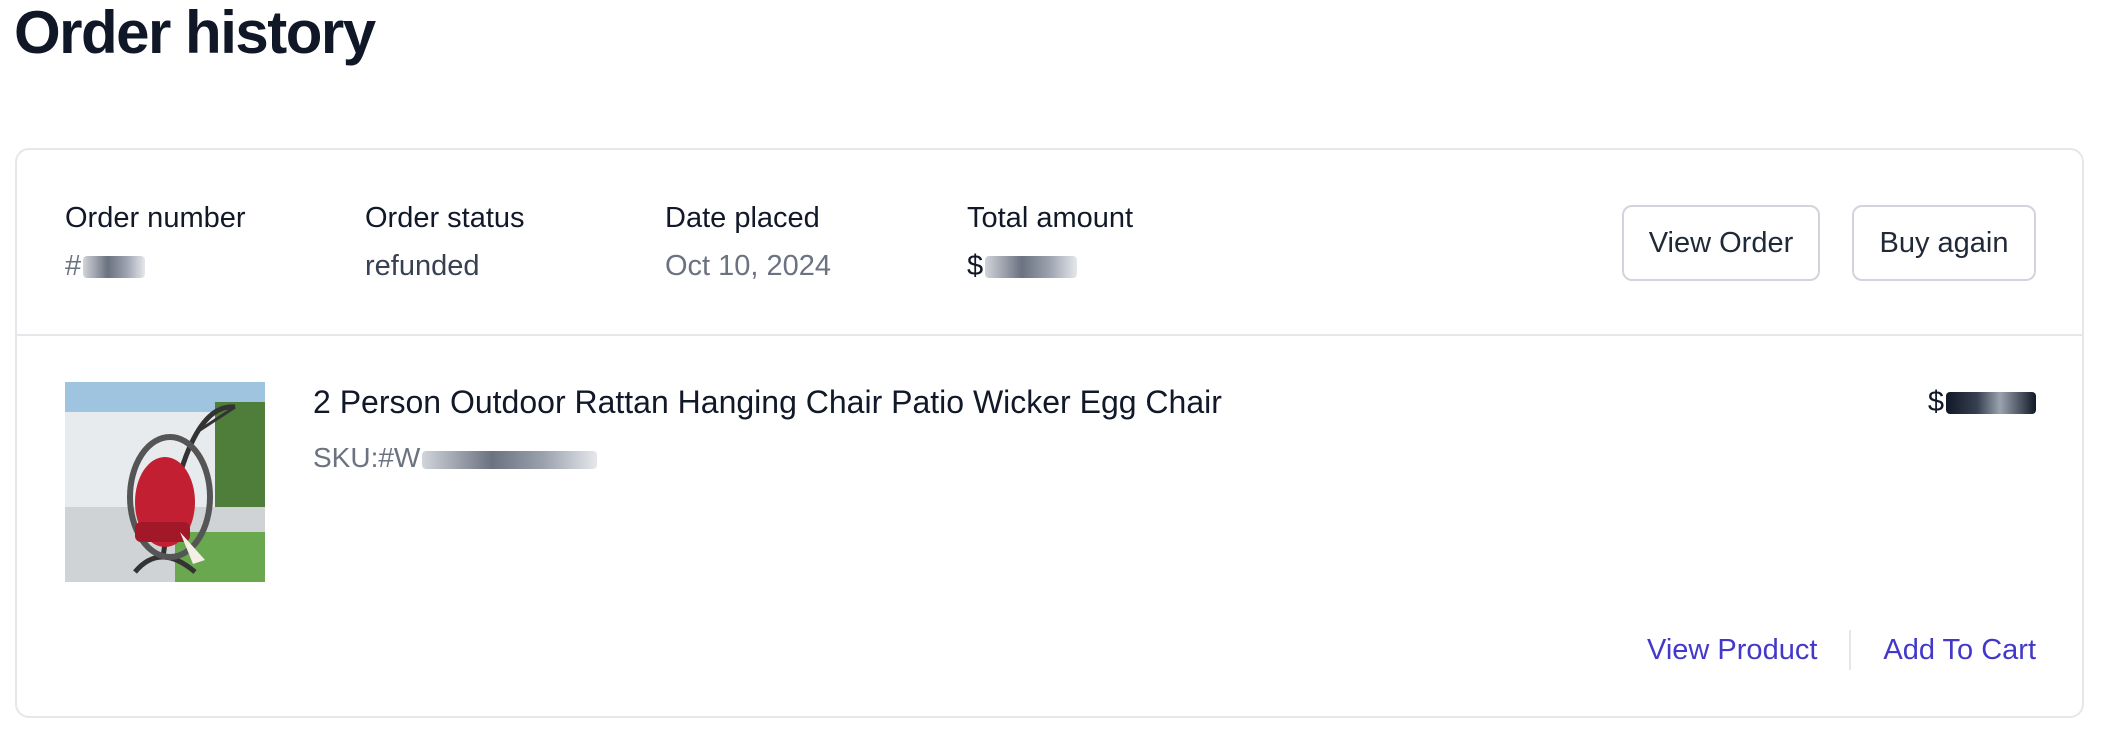 The height and width of the screenshot is (738, 2102). Describe the element at coordinates (975, 266) in the screenshot. I see `total-currency: $` at that location.